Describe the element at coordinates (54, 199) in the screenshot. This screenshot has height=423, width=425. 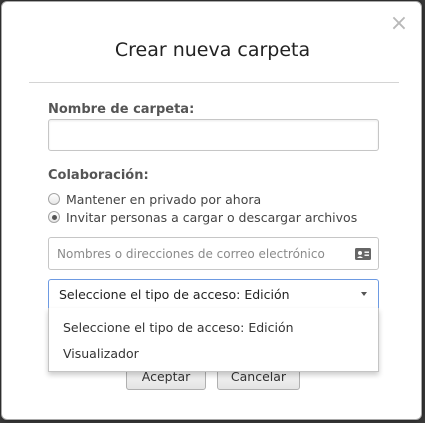
I see `radio-button-private` at that location.